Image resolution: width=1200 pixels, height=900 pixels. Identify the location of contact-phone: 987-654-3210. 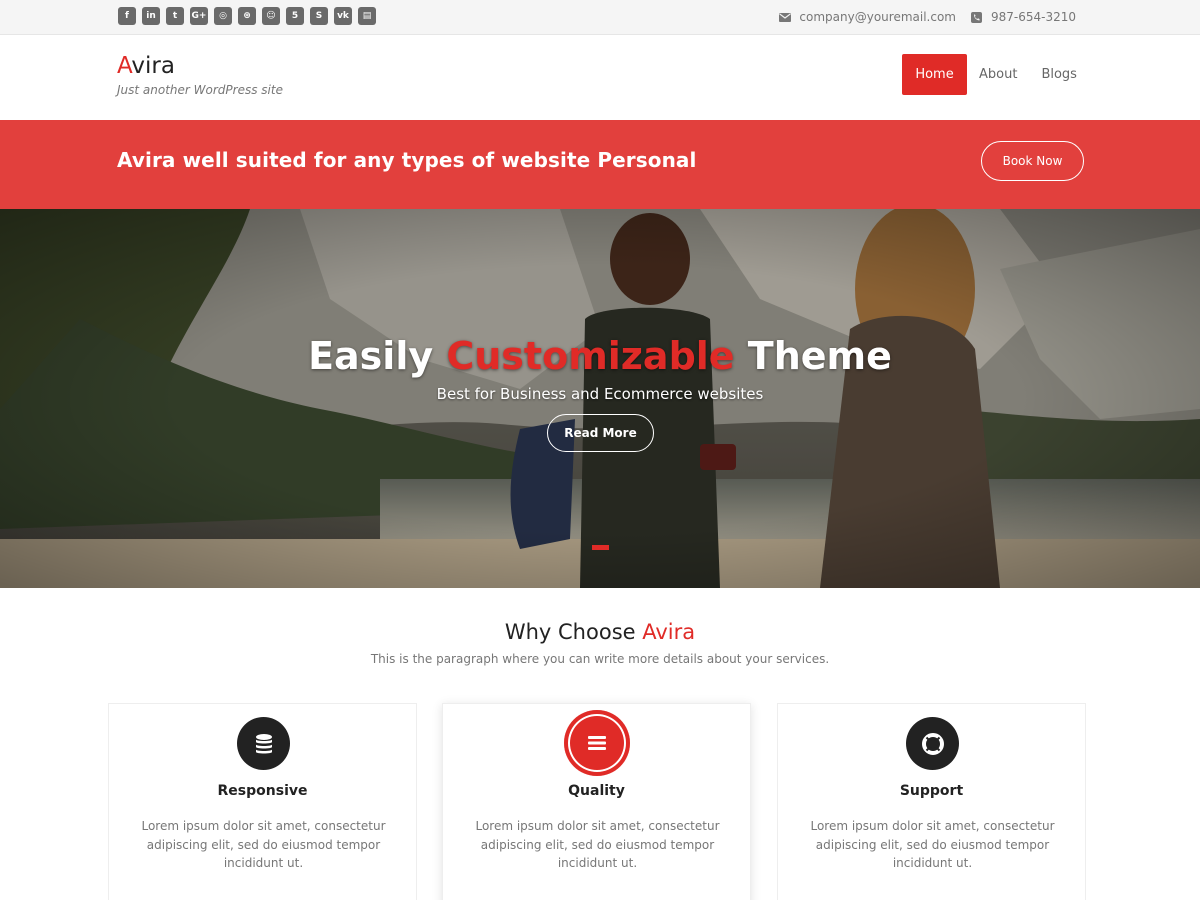
(1033, 17).